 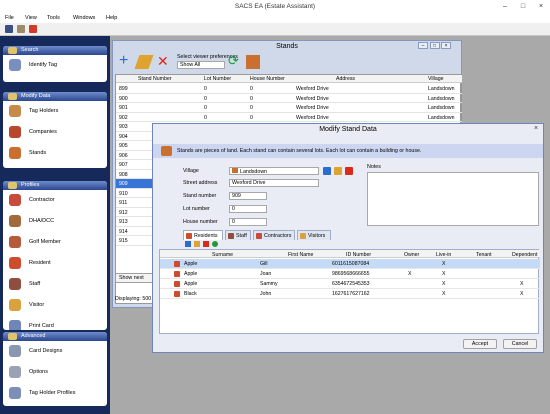 I want to click on viewer-preferences-select: Show All, so click(x=201, y=65).